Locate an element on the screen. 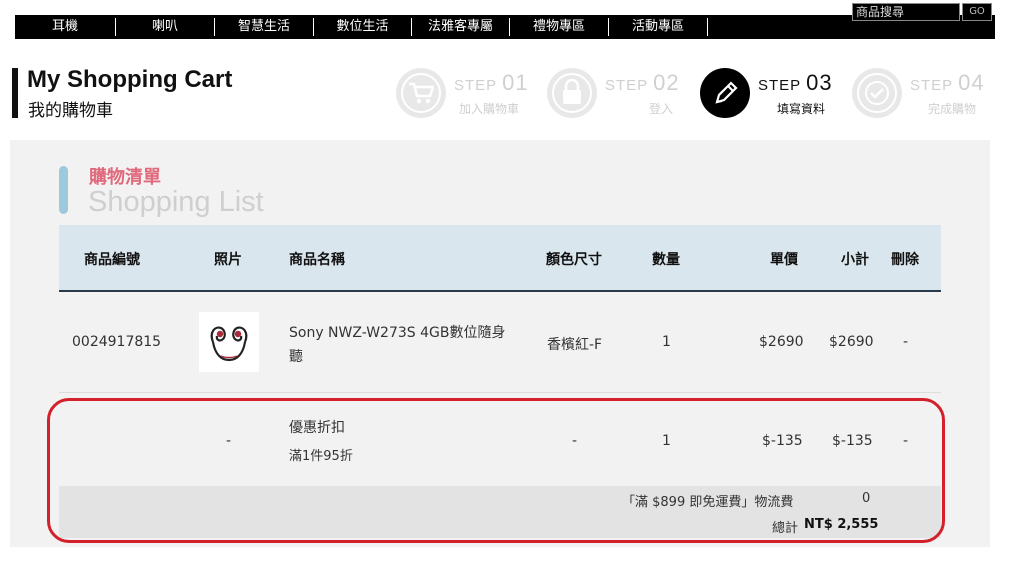  product-subtotal: $2690 is located at coordinates (851, 342).